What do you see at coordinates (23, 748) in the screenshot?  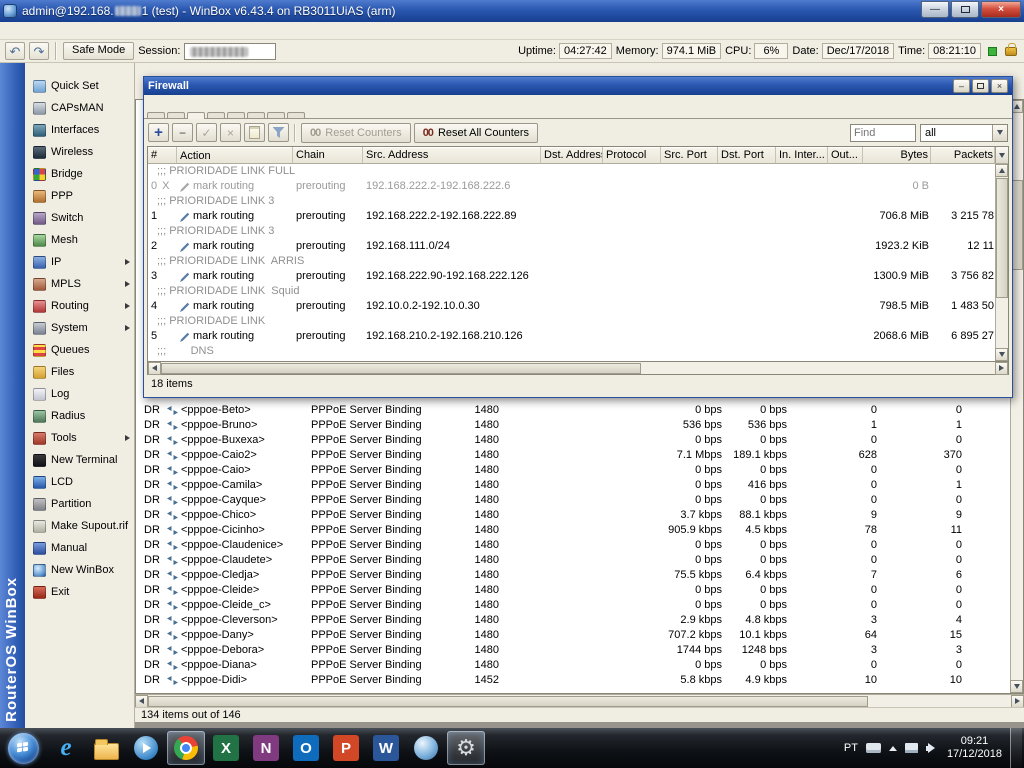 I see `start-button` at bounding box center [23, 748].